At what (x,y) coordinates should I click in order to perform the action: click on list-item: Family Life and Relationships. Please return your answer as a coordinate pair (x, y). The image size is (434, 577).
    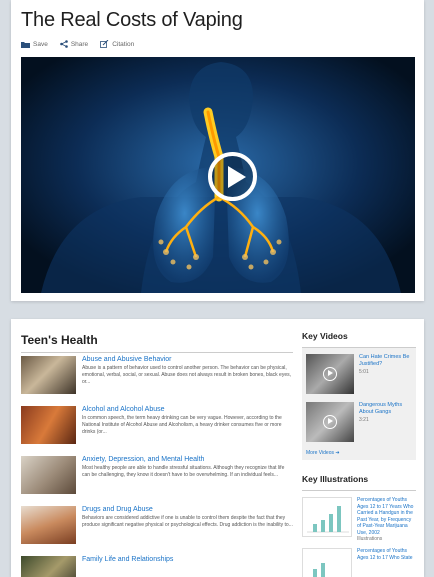
    Looking at the image, I should click on (157, 565).